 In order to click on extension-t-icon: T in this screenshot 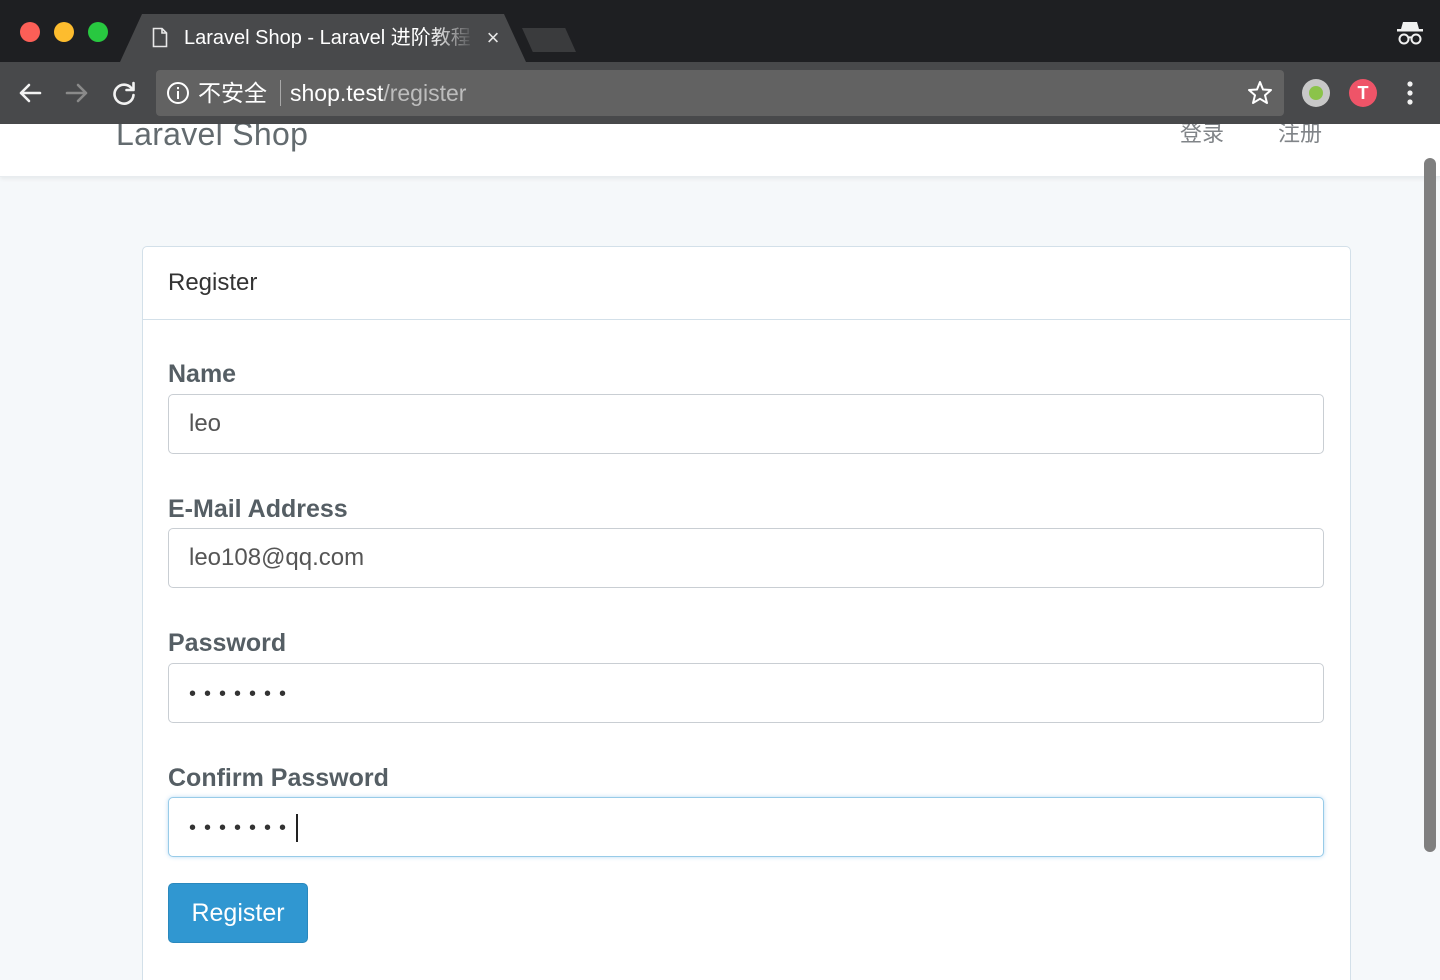, I will do `click(1363, 93)`.